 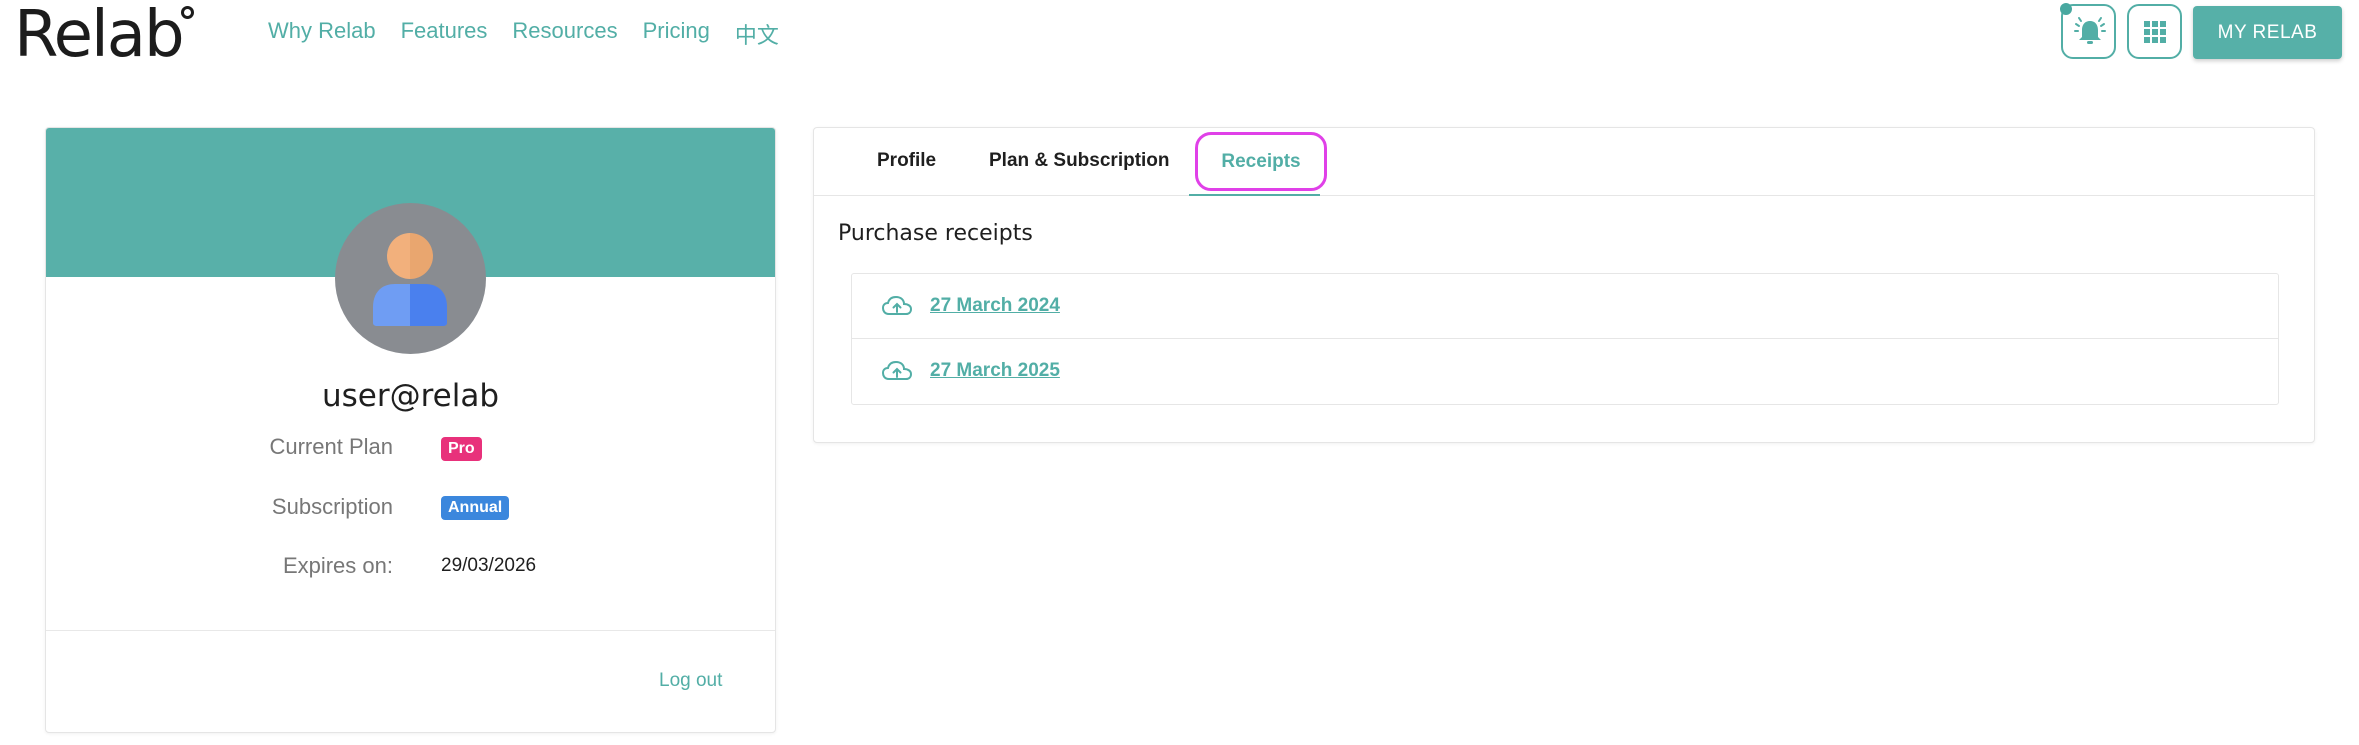 I want to click on tab-receipts: Receipts, so click(x=1261, y=161).